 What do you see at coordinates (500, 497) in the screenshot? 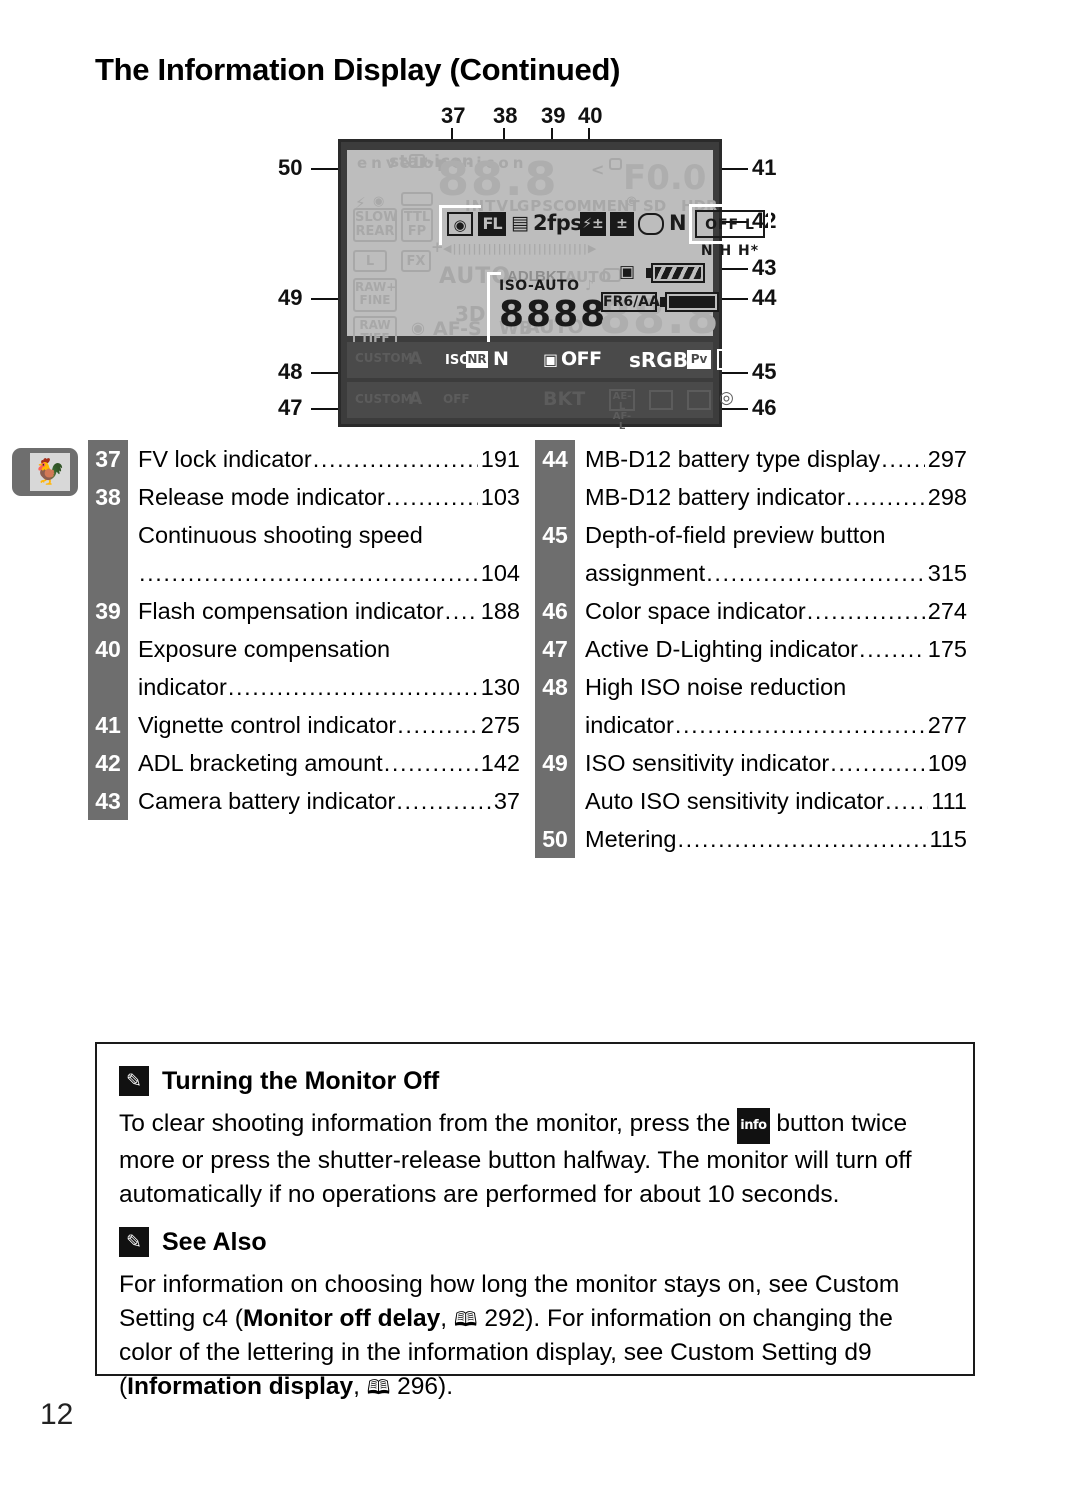
I see `index-page-number: 103` at bounding box center [500, 497].